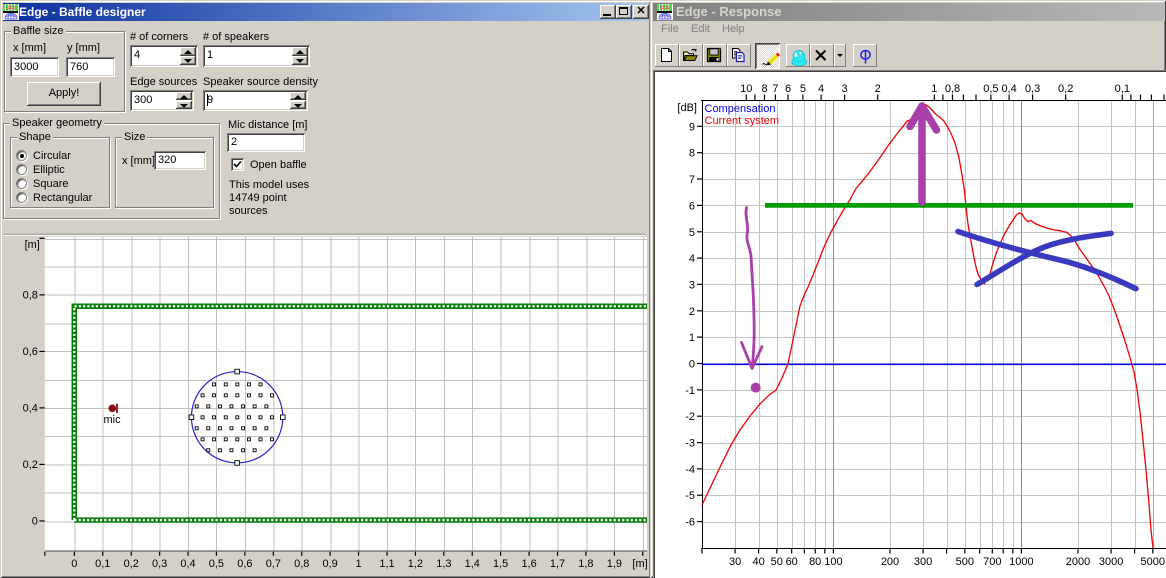 The height and width of the screenshot is (578, 1166). I want to click on svg-text: 1,6, so click(528, 564).